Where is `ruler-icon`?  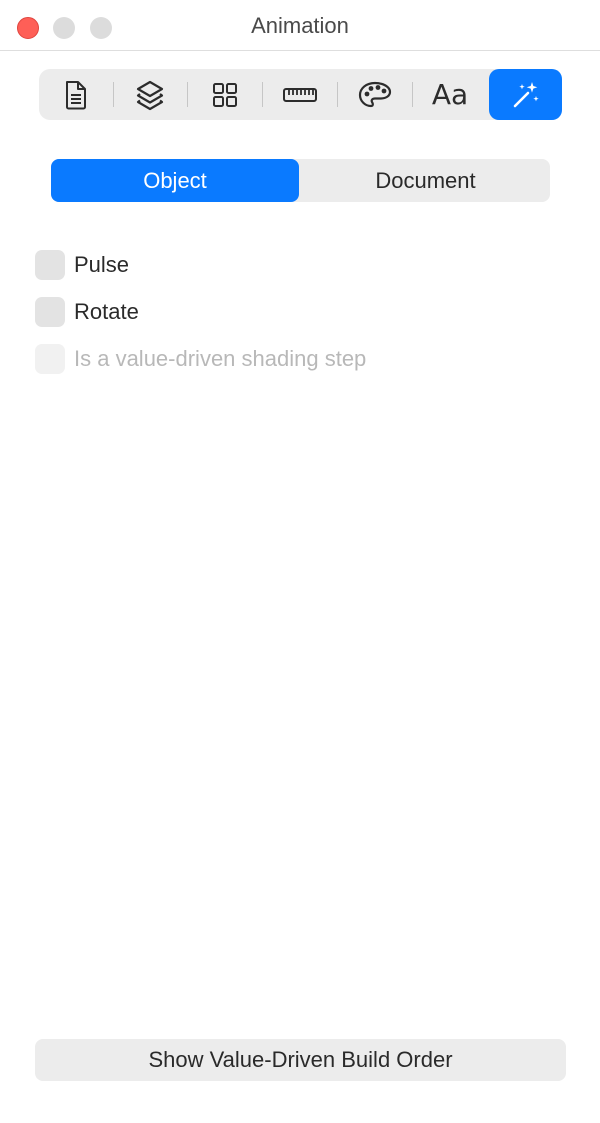 ruler-icon is located at coordinates (300, 94).